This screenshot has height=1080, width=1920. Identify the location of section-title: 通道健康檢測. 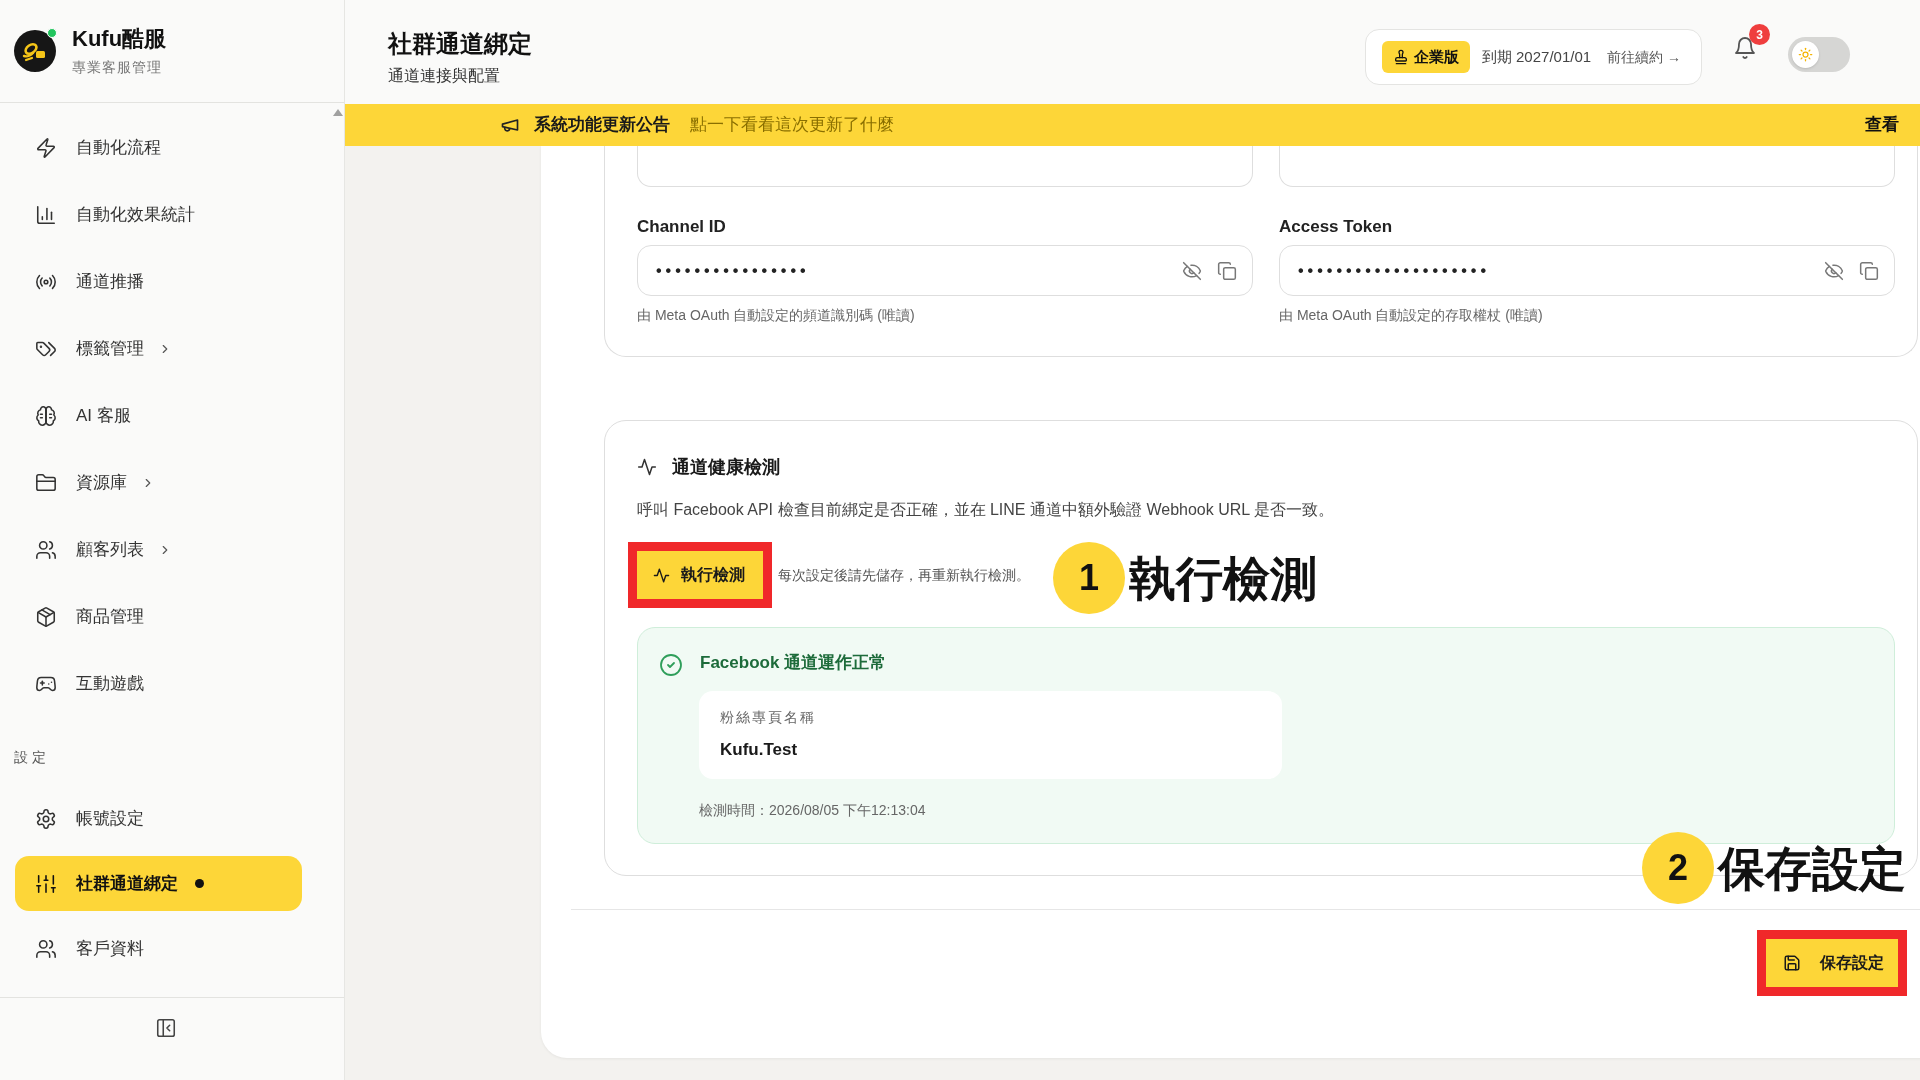
(726, 467).